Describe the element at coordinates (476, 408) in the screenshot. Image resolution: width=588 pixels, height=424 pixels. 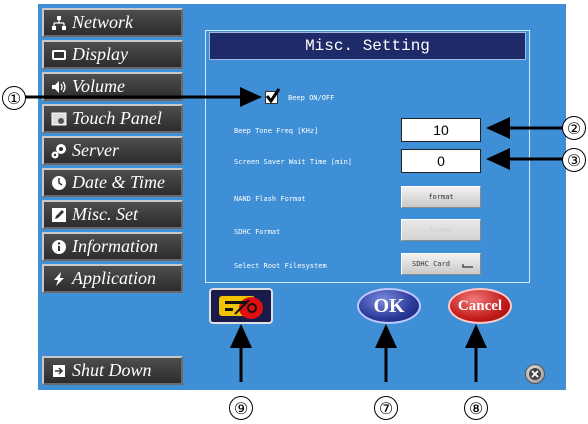
I see `callout-8: ⑧` at that location.